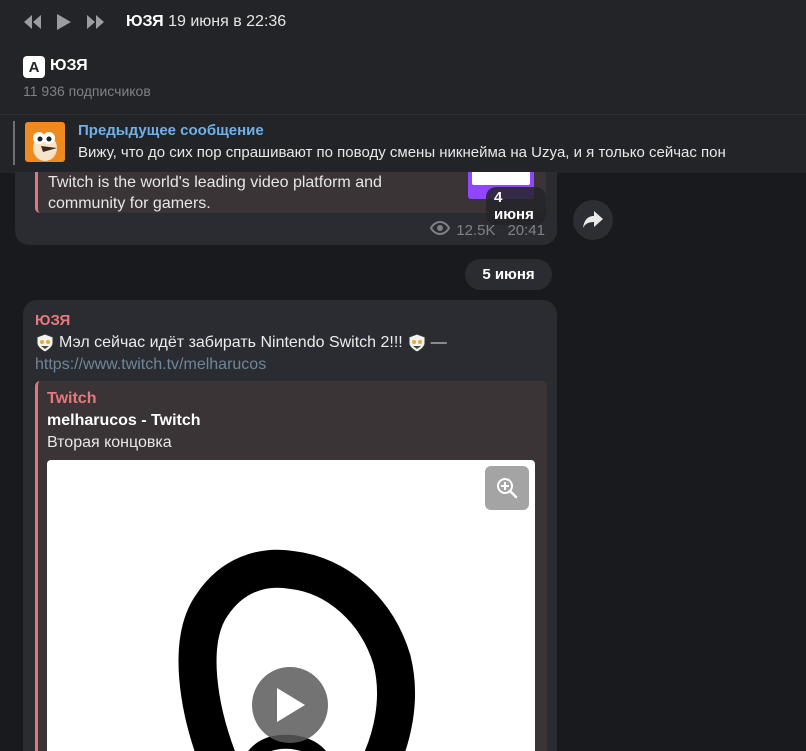 The height and width of the screenshot is (751, 806). Describe the element at coordinates (32, 22) in the screenshot. I see `previous-icon` at that location.